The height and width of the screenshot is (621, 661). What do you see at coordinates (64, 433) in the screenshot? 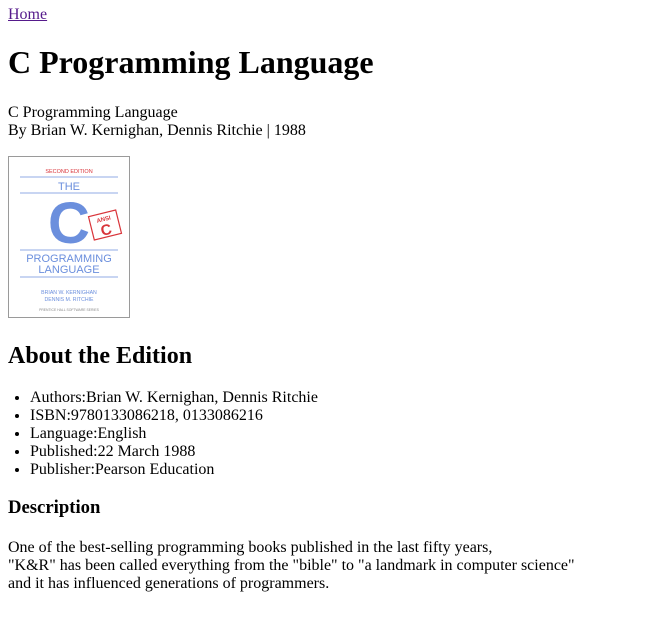
I see `detail-label: Language:` at bounding box center [64, 433].